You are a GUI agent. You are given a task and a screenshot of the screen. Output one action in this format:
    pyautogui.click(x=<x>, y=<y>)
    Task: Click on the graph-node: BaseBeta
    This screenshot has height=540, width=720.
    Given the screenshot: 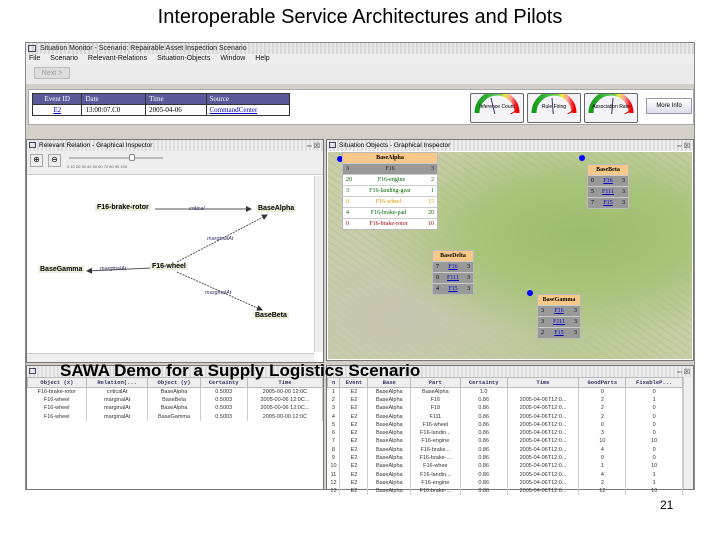 What is the action you would take?
    pyautogui.click(x=271, y=315)
    